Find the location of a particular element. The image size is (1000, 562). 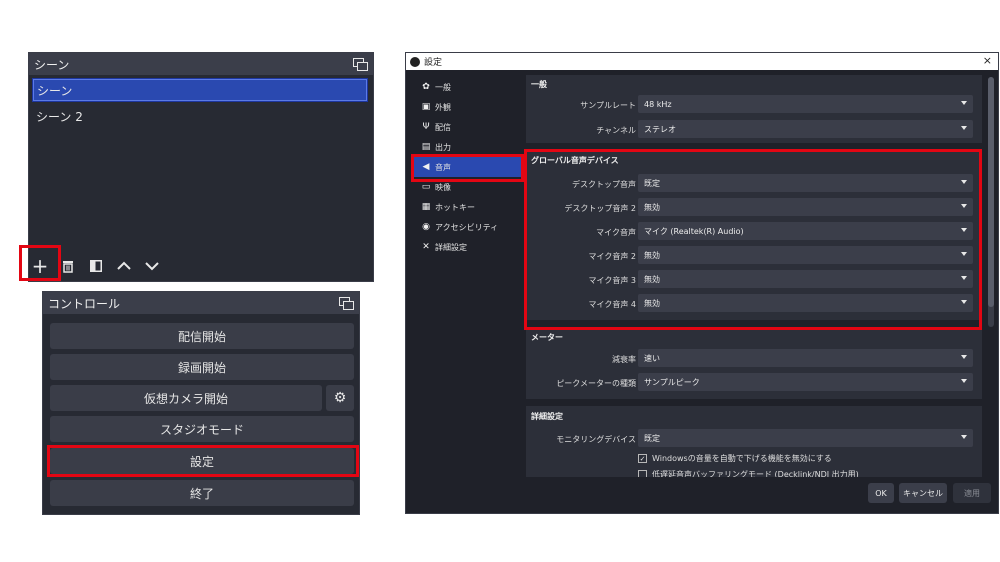

monitoring-label: モニタリングデバイス is located at coordinates (596, 439).